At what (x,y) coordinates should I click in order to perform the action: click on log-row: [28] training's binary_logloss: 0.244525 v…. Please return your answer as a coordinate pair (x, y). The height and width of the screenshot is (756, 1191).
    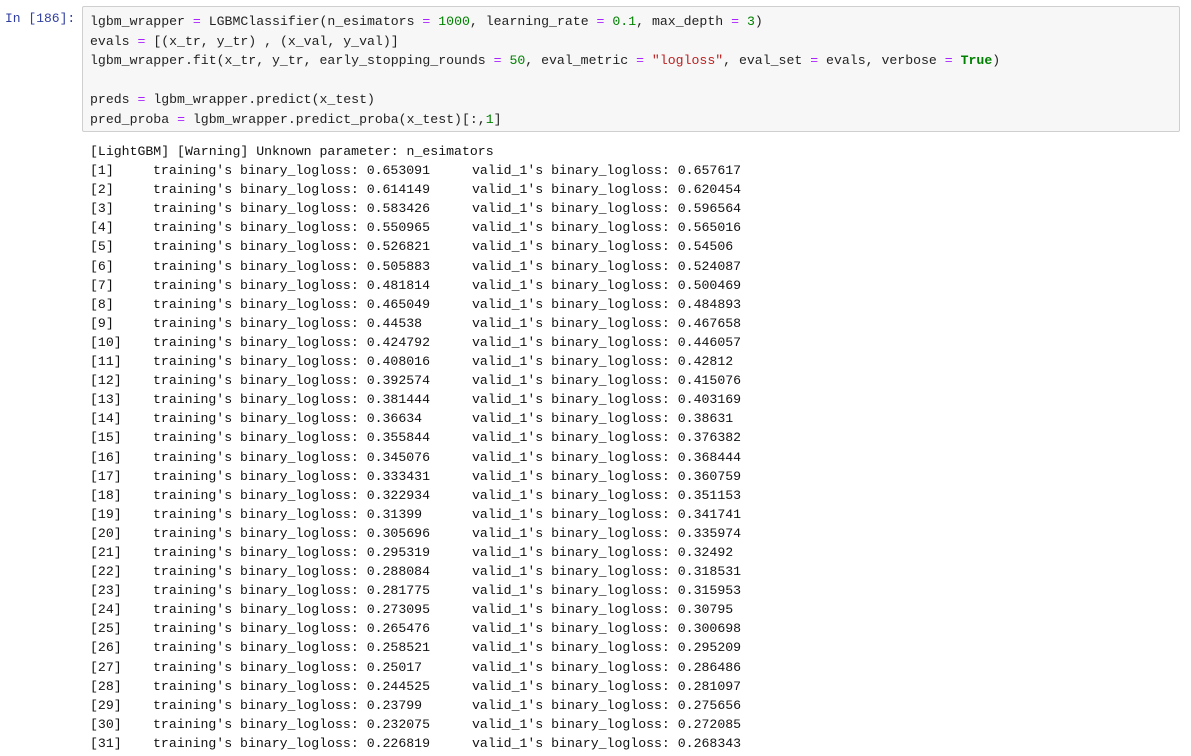
    Looking at the image, I should click on (415, 686).